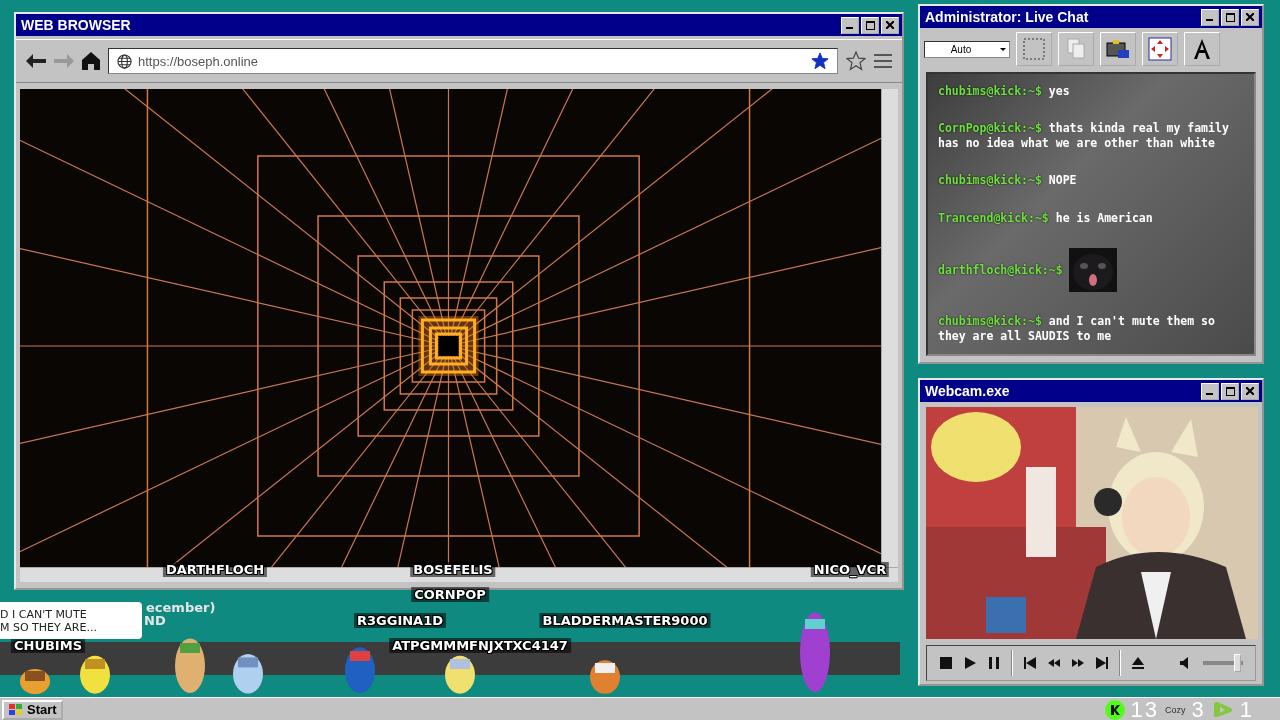 The height and width of the screenshot is (720, 1280). I want to click on window-title: Webcam.exe, so click(967, 391).